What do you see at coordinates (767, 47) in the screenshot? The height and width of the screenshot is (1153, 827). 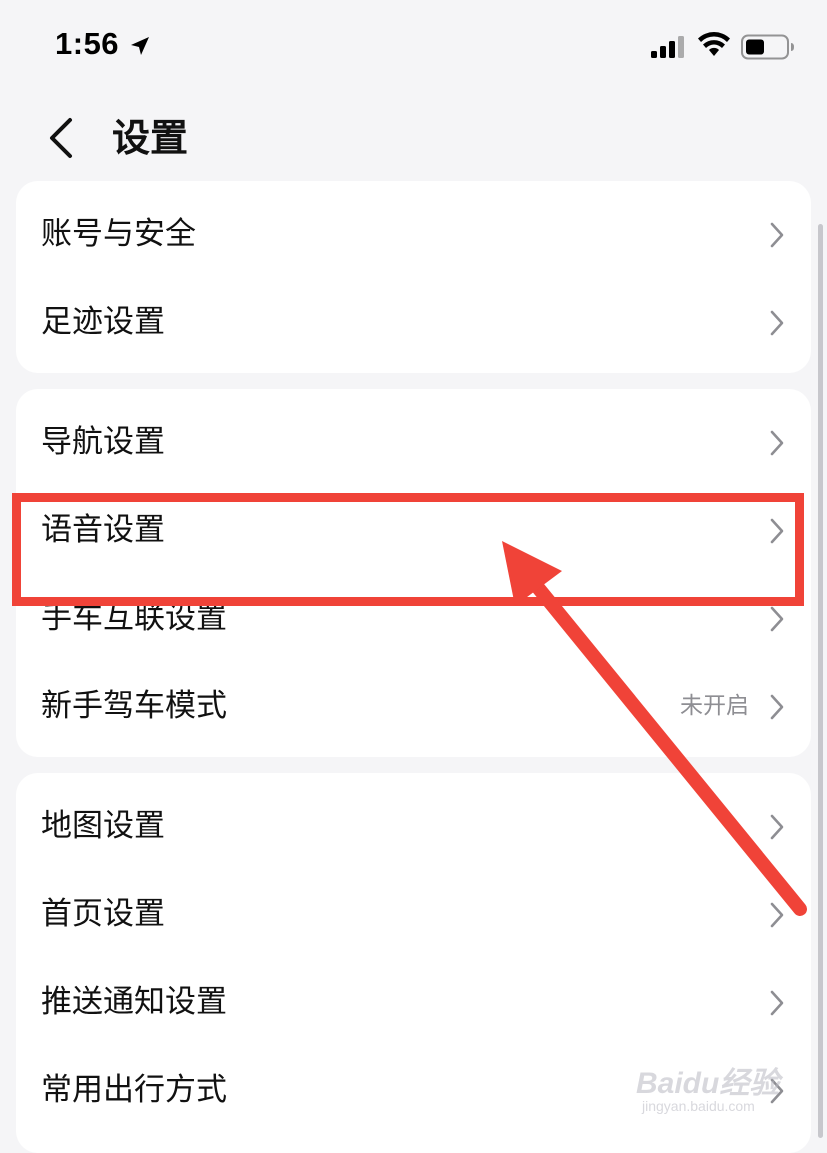 I see `battery-icon` at bounding box center [767, 47].